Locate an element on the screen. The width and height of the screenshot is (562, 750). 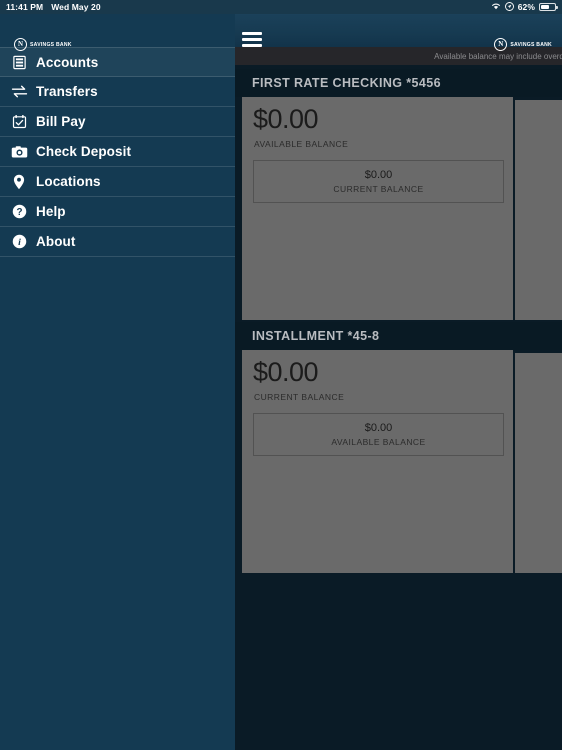
bank-logo-header: N SAVINGS BANK is located at coordinates (523, 44).